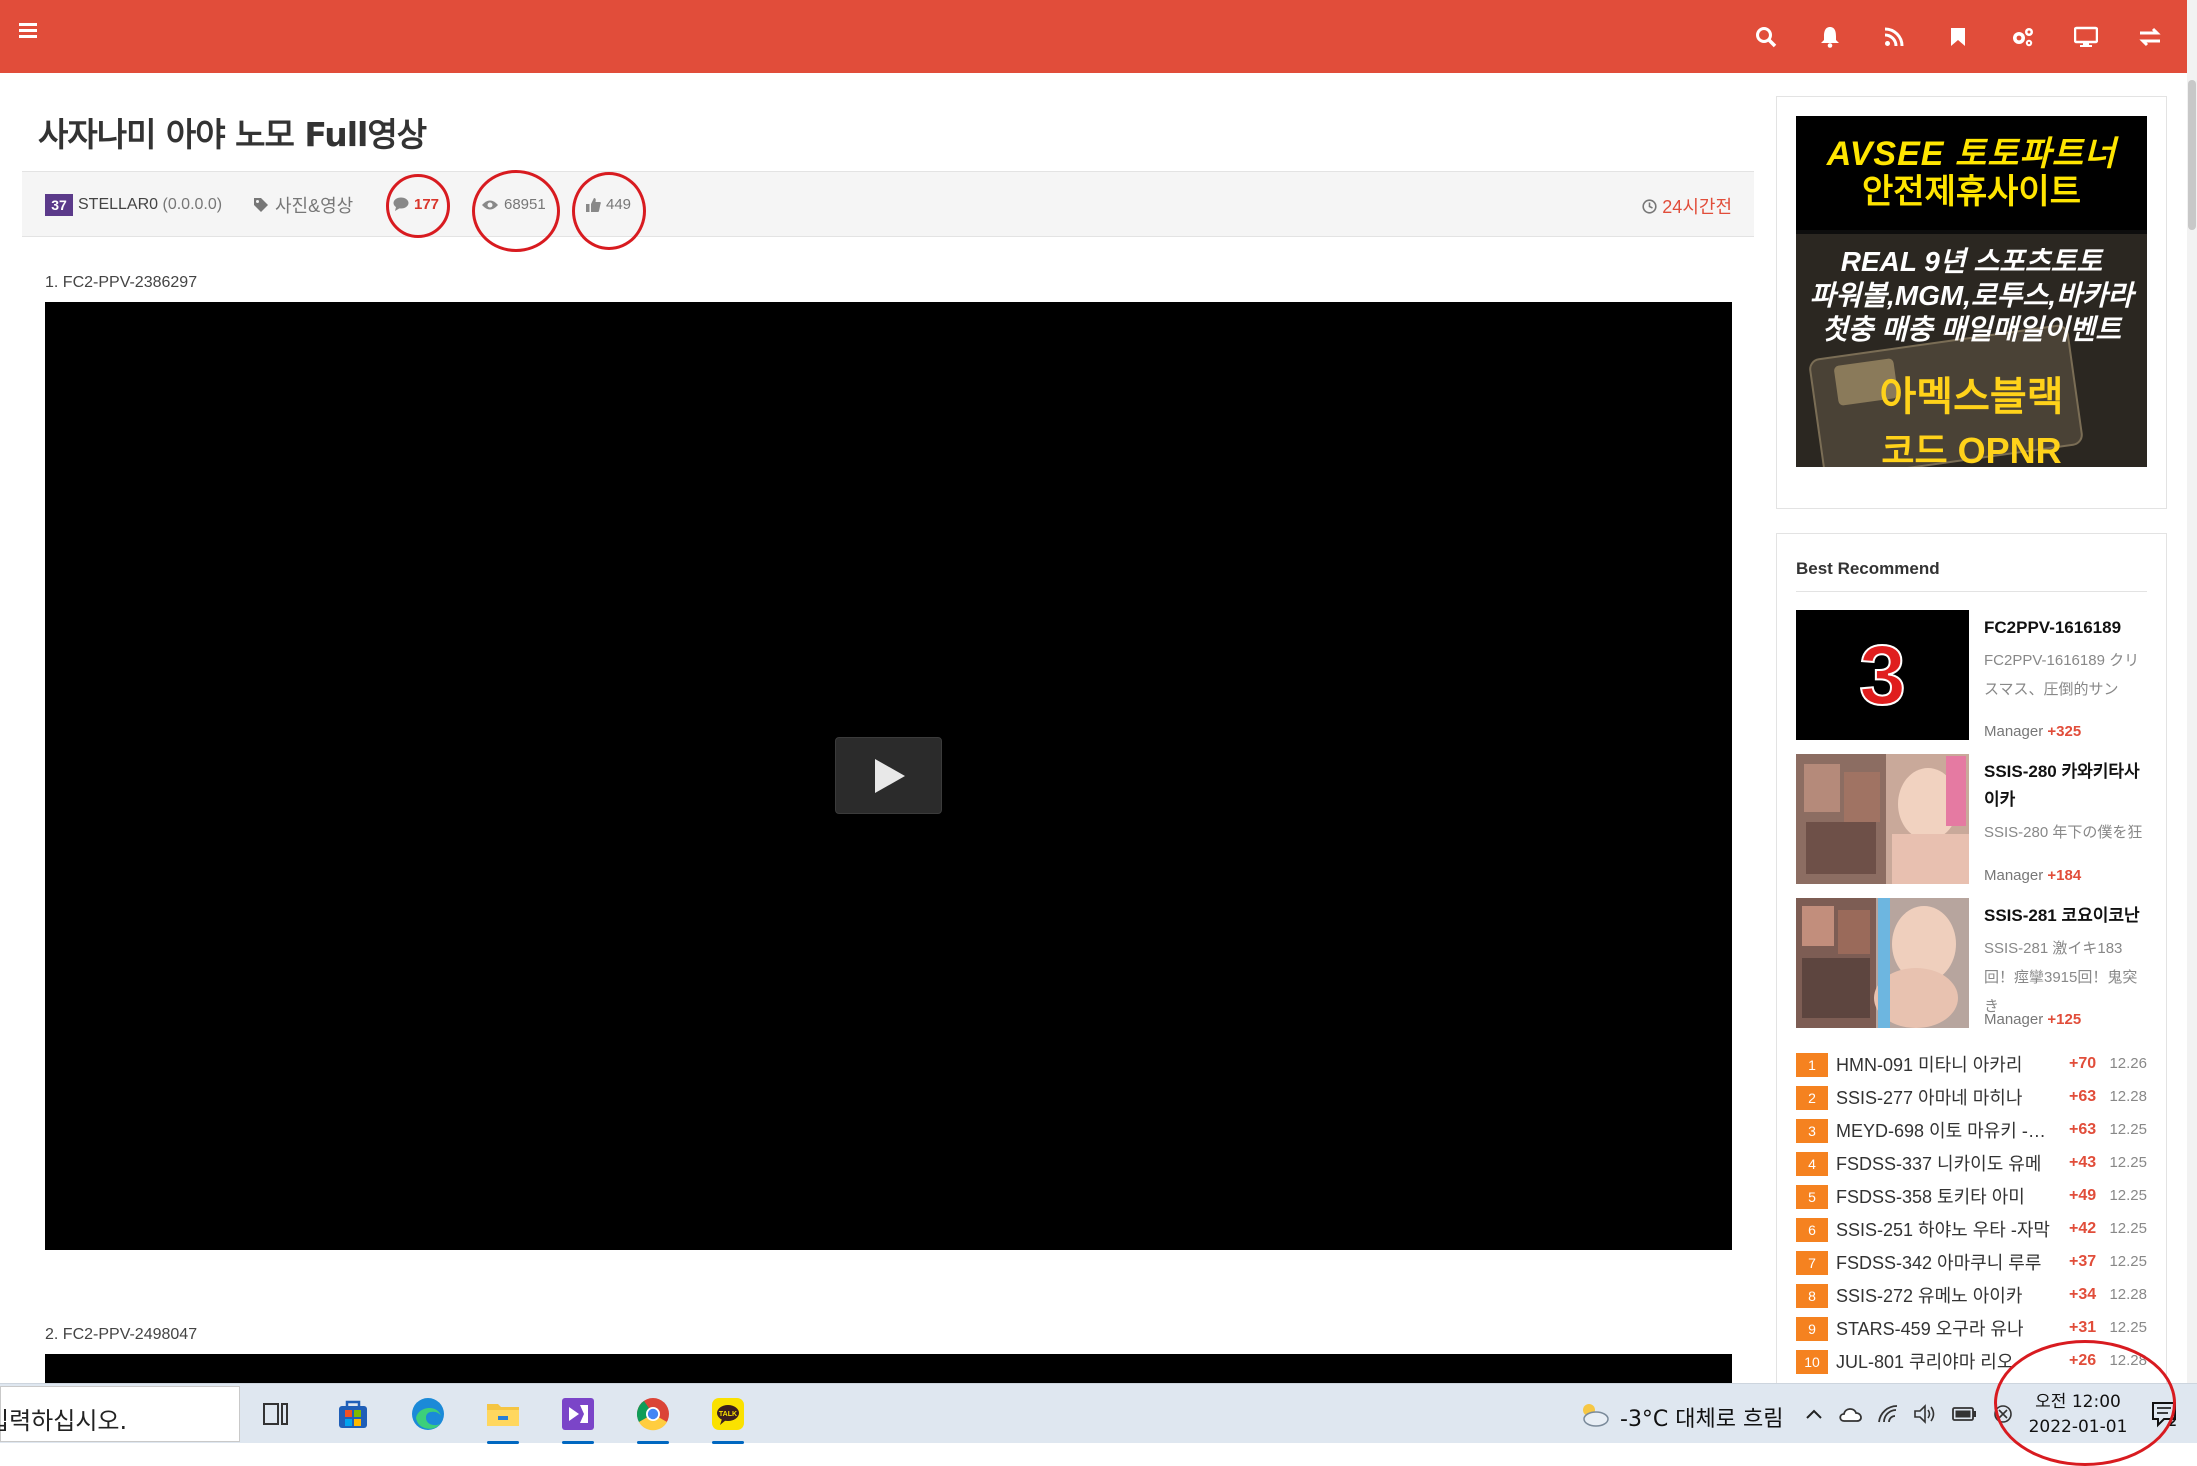 The height and width of the screenshot is (1466, 2197). Describe the element at coordinates (30, 32) in the screenshot. I see `menu-icon` at that location.